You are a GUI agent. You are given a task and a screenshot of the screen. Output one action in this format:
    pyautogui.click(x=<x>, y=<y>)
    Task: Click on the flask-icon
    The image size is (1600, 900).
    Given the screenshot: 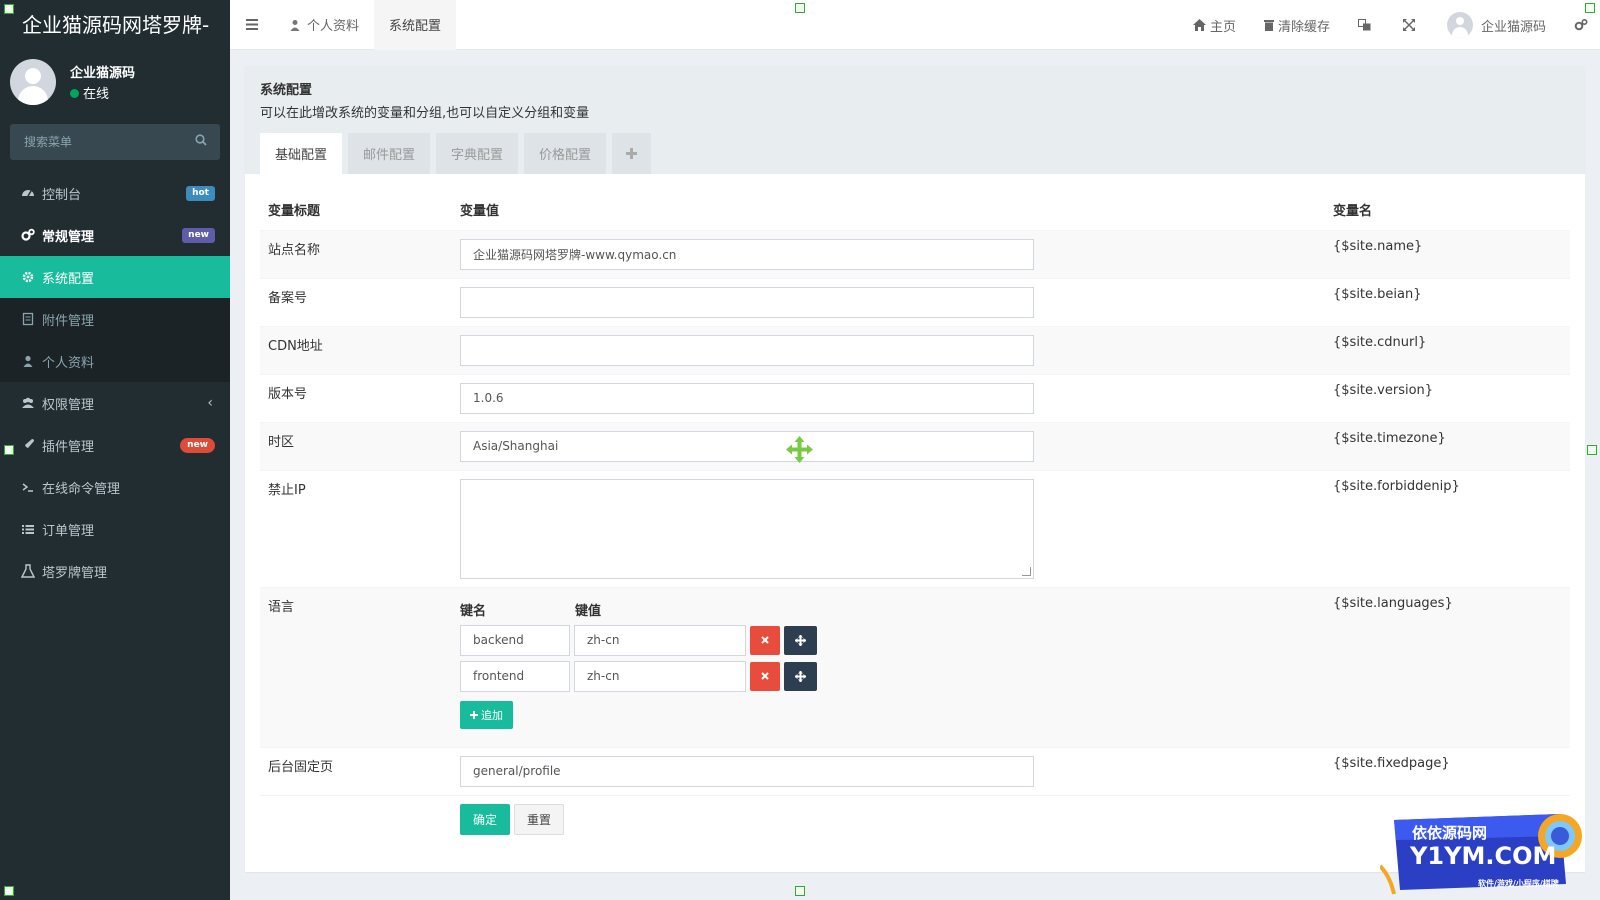 What is the action you would take?
    pyautogui.click(x=28, y=571)
    